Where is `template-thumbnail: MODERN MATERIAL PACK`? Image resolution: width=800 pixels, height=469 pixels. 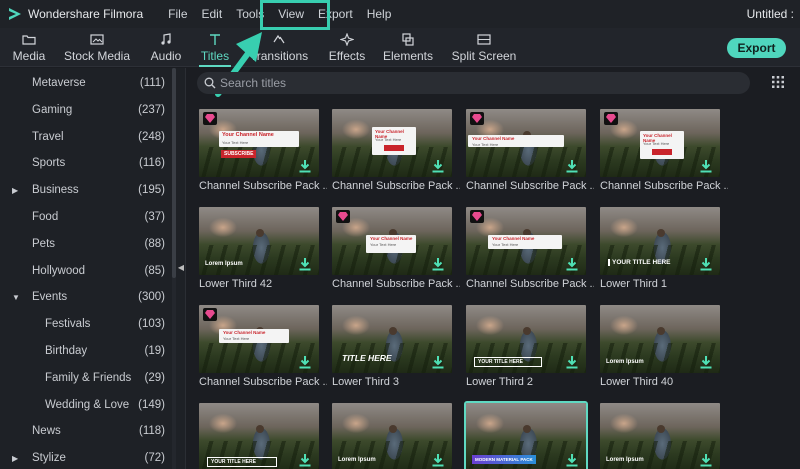
template-thumbnail: MODERN MATERIAL PACK is located at coordinates (526, 435).